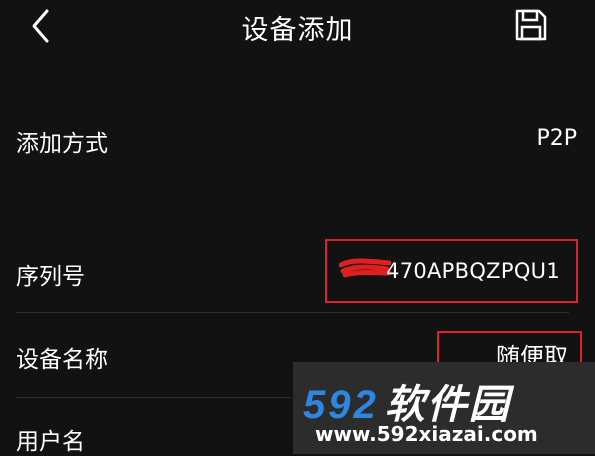 The image size is (595, 456). What do you see at coordinates (556, 138) in the screenshot?
I see `add-method-value: P2P` at bounding box center [556, 138].